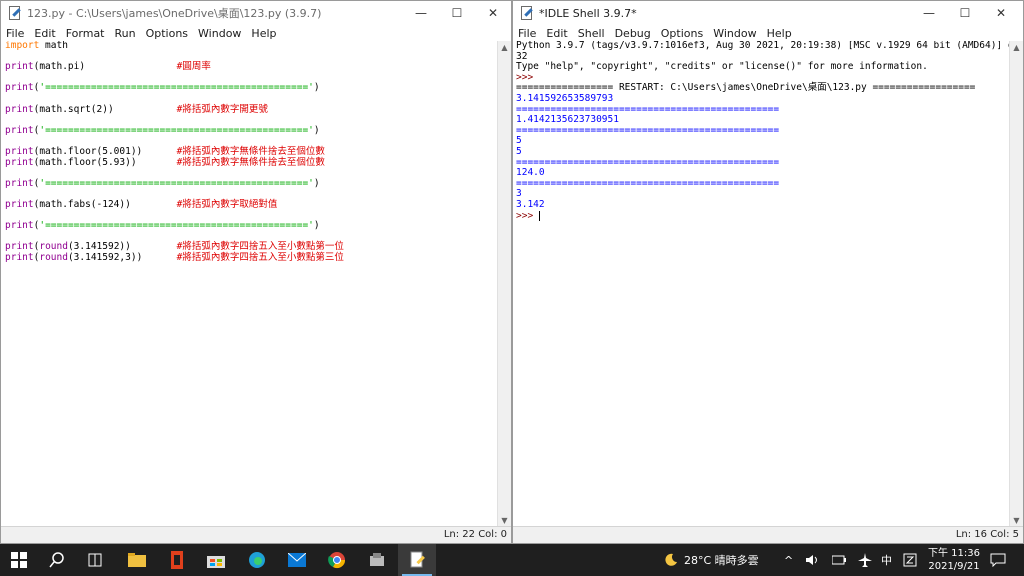 The width and height of the screenshot is (1024, 576). I want to click on code-token: (3.141592)), so click(122, 247).